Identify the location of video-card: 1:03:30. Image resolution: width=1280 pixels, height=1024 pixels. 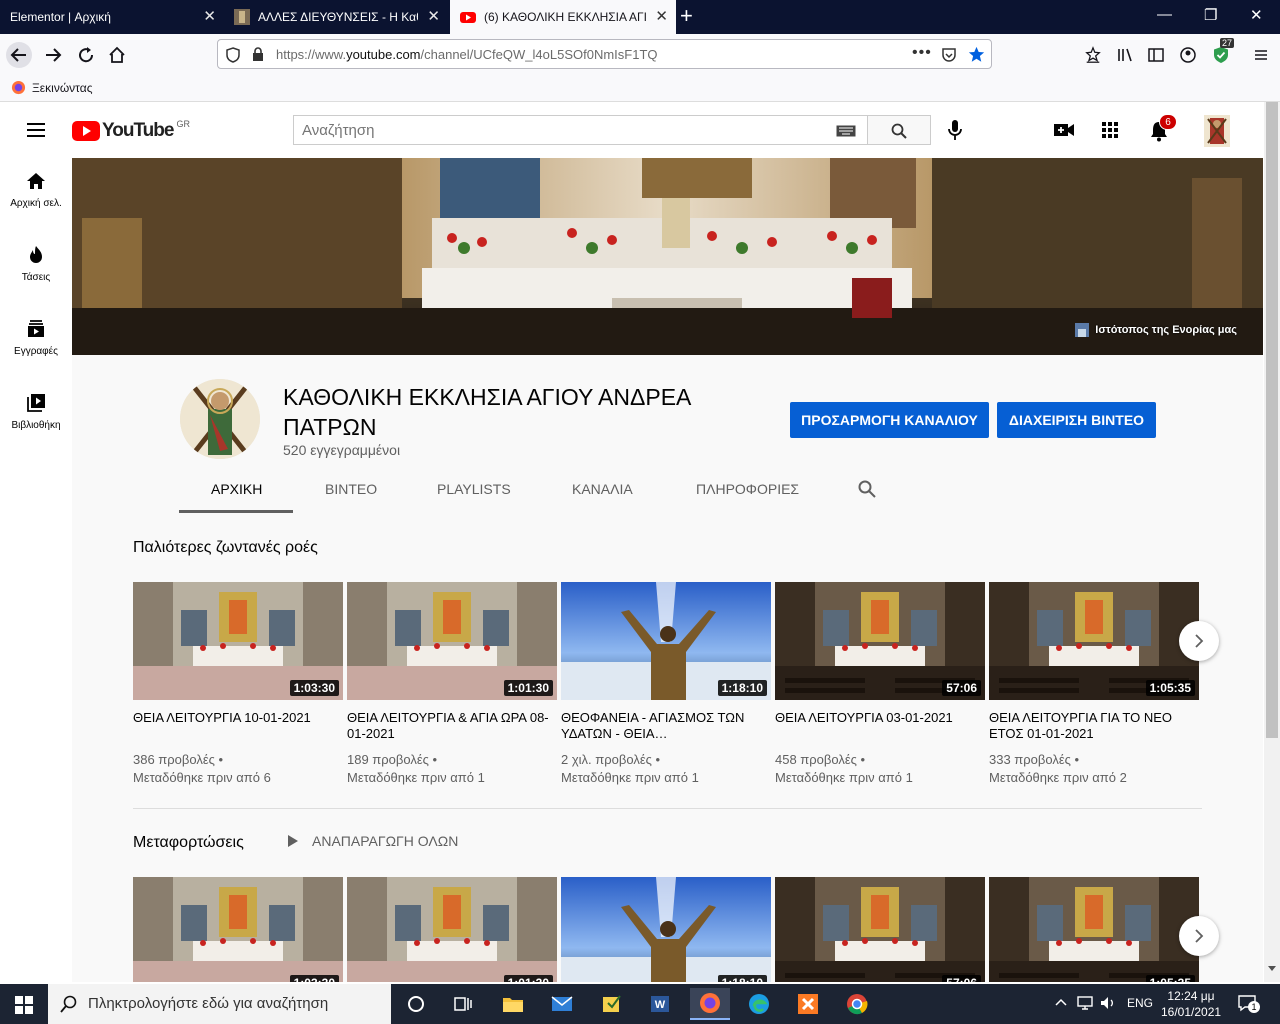
(238, 929).